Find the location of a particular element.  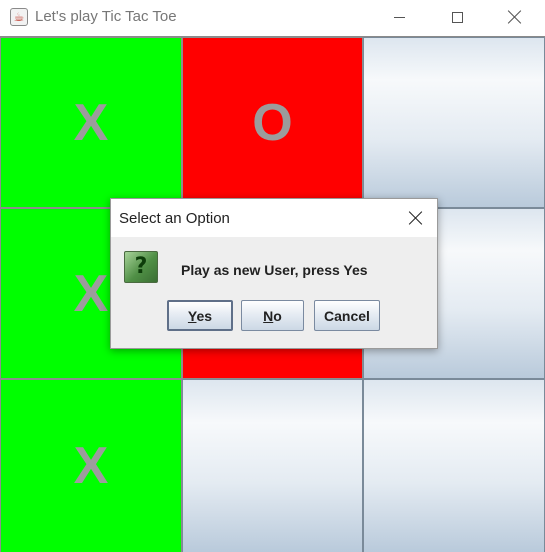

dialog-message: Play as new User, press Yes is located at coordinates (274, 270).